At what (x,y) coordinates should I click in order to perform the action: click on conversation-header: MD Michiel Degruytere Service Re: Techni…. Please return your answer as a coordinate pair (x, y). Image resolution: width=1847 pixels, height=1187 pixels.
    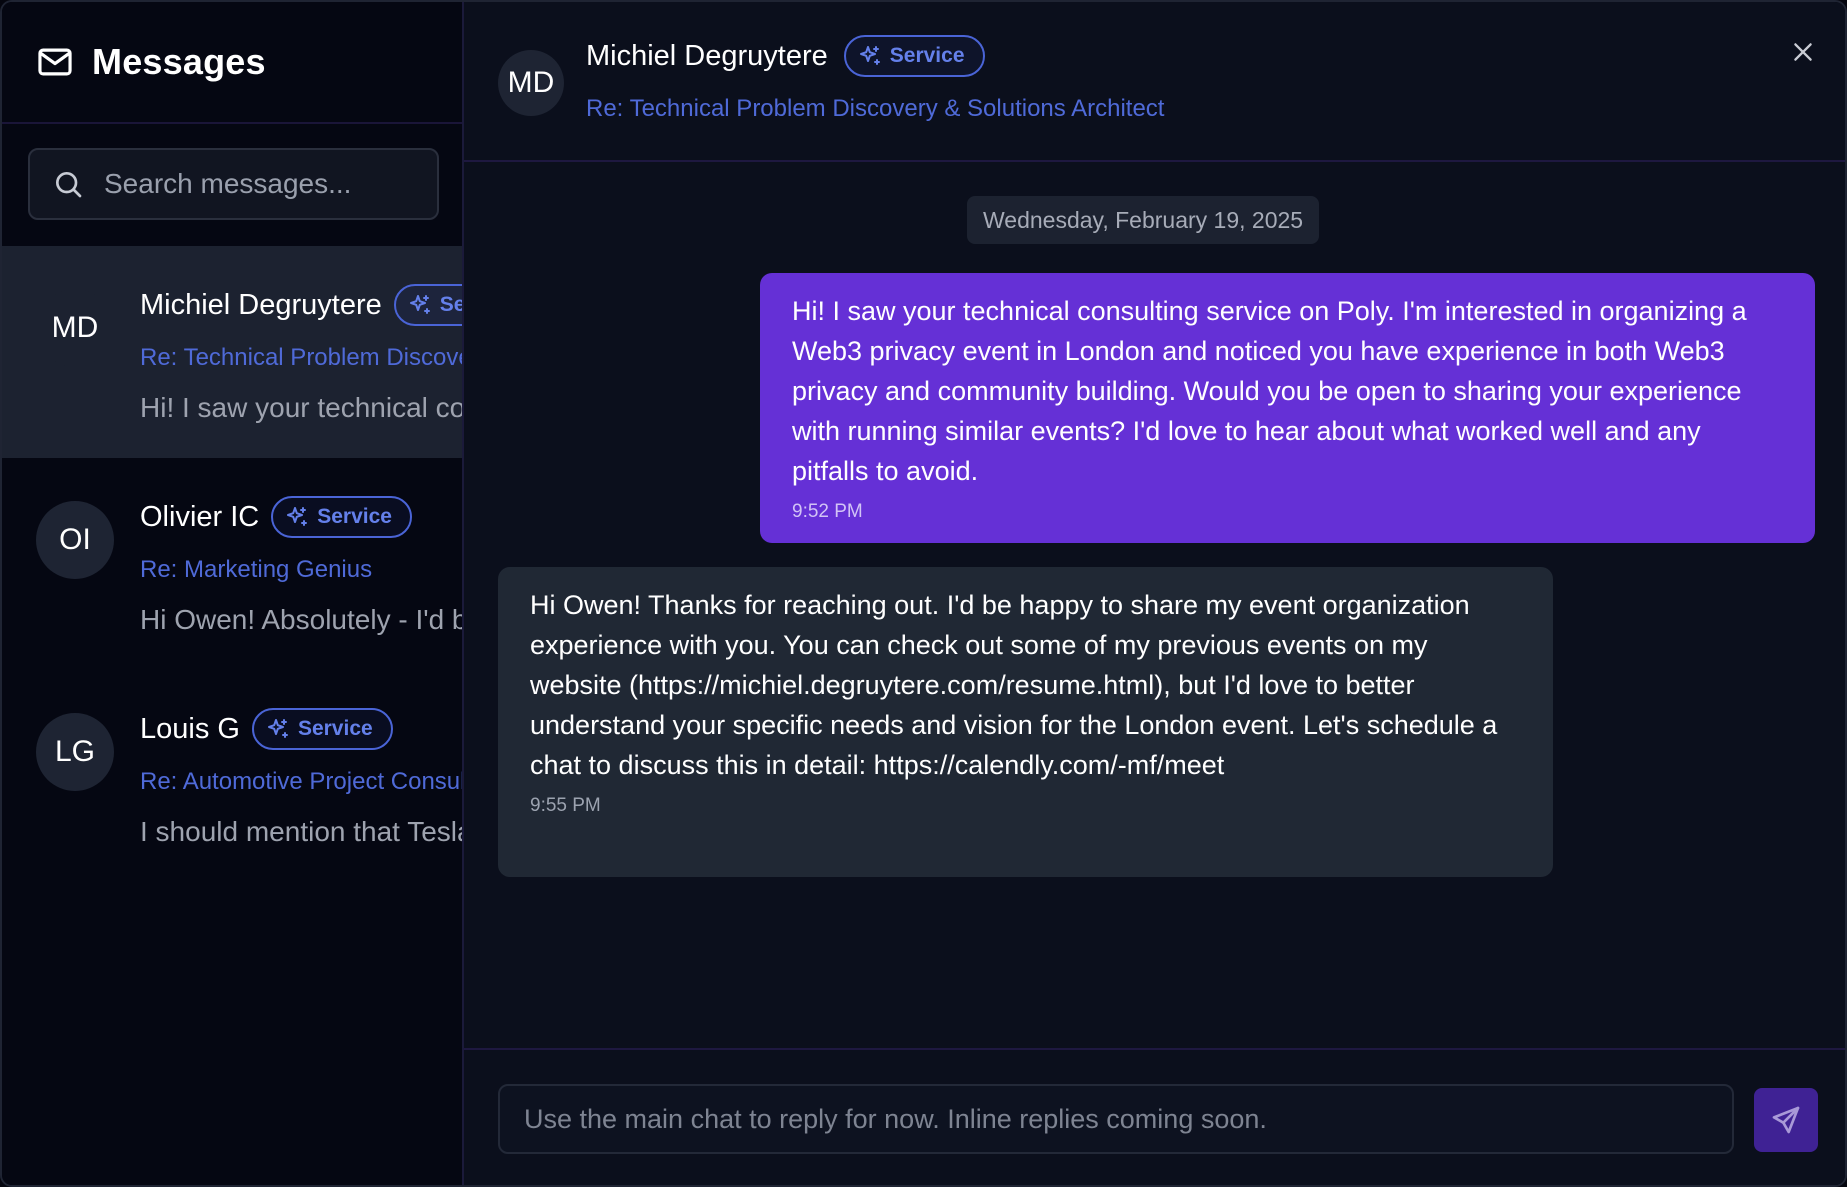
    Looking at the image, I should click on (1154, 82).